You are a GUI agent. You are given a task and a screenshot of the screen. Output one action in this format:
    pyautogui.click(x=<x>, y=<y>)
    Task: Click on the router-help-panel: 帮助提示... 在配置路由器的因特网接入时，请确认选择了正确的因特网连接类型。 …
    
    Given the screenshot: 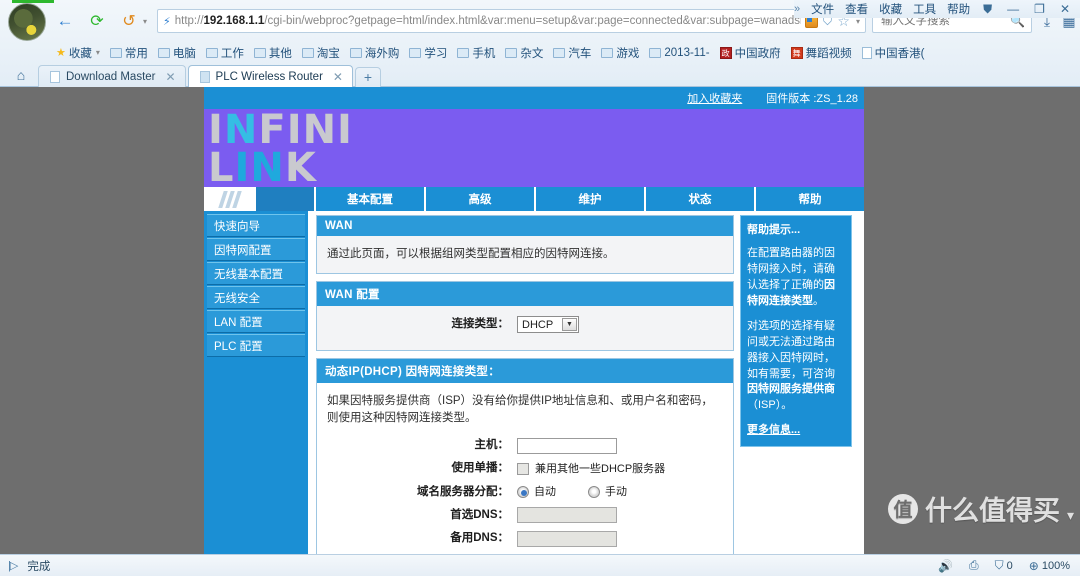 What is the action you would take?
    pyautogui.click(x=796, y=382)
    